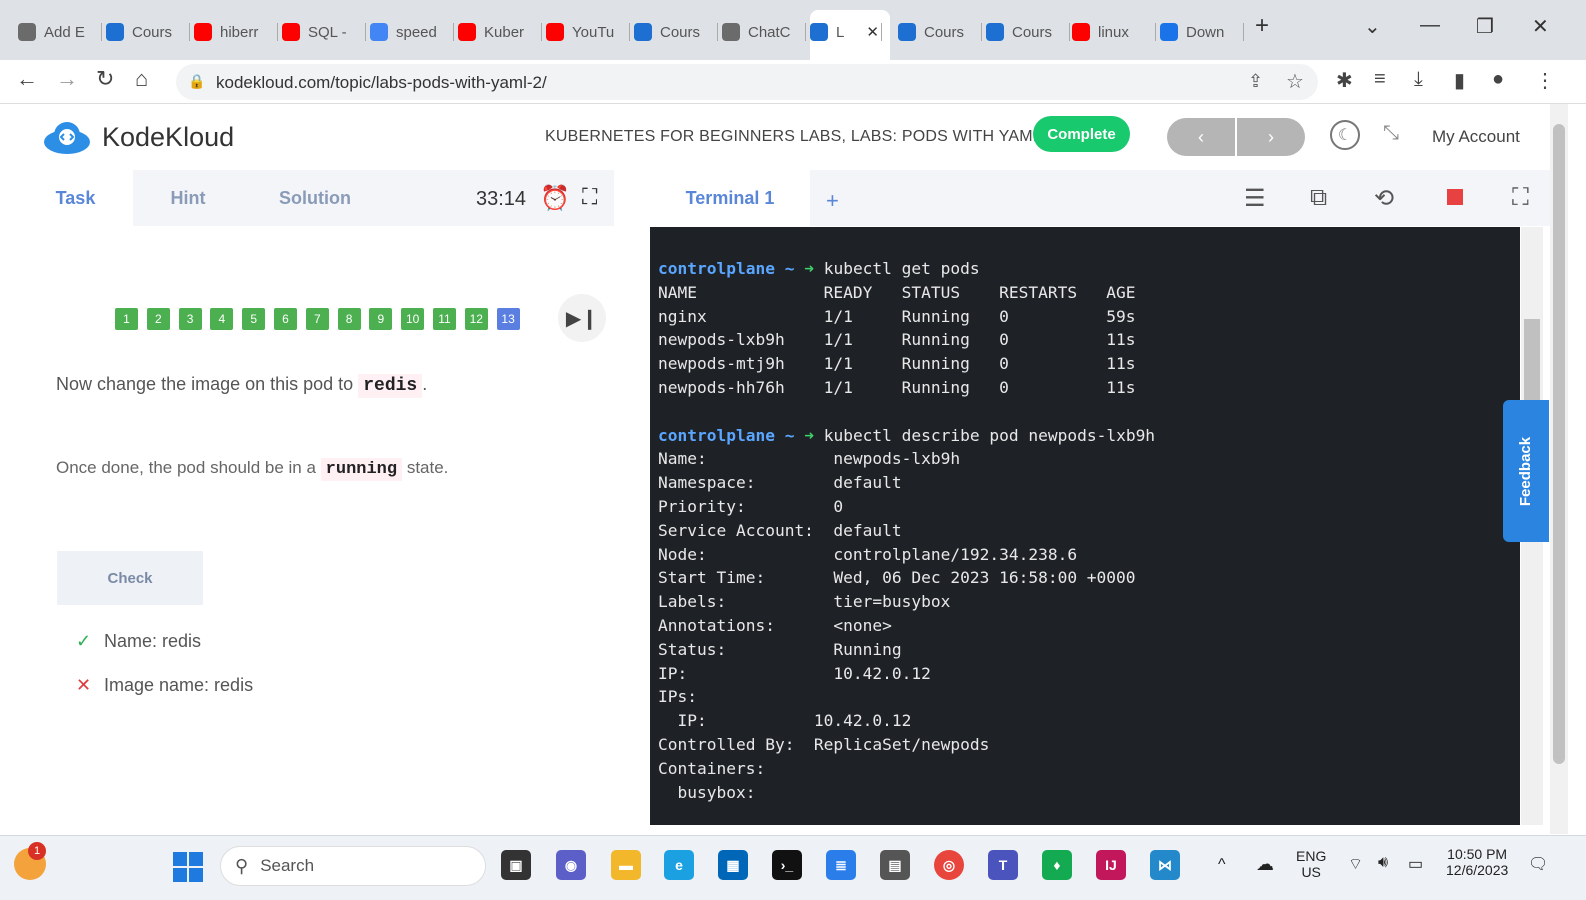 This screenshot has width=1586, height=900. I want to click on stop-icon, so click(1455, 197).